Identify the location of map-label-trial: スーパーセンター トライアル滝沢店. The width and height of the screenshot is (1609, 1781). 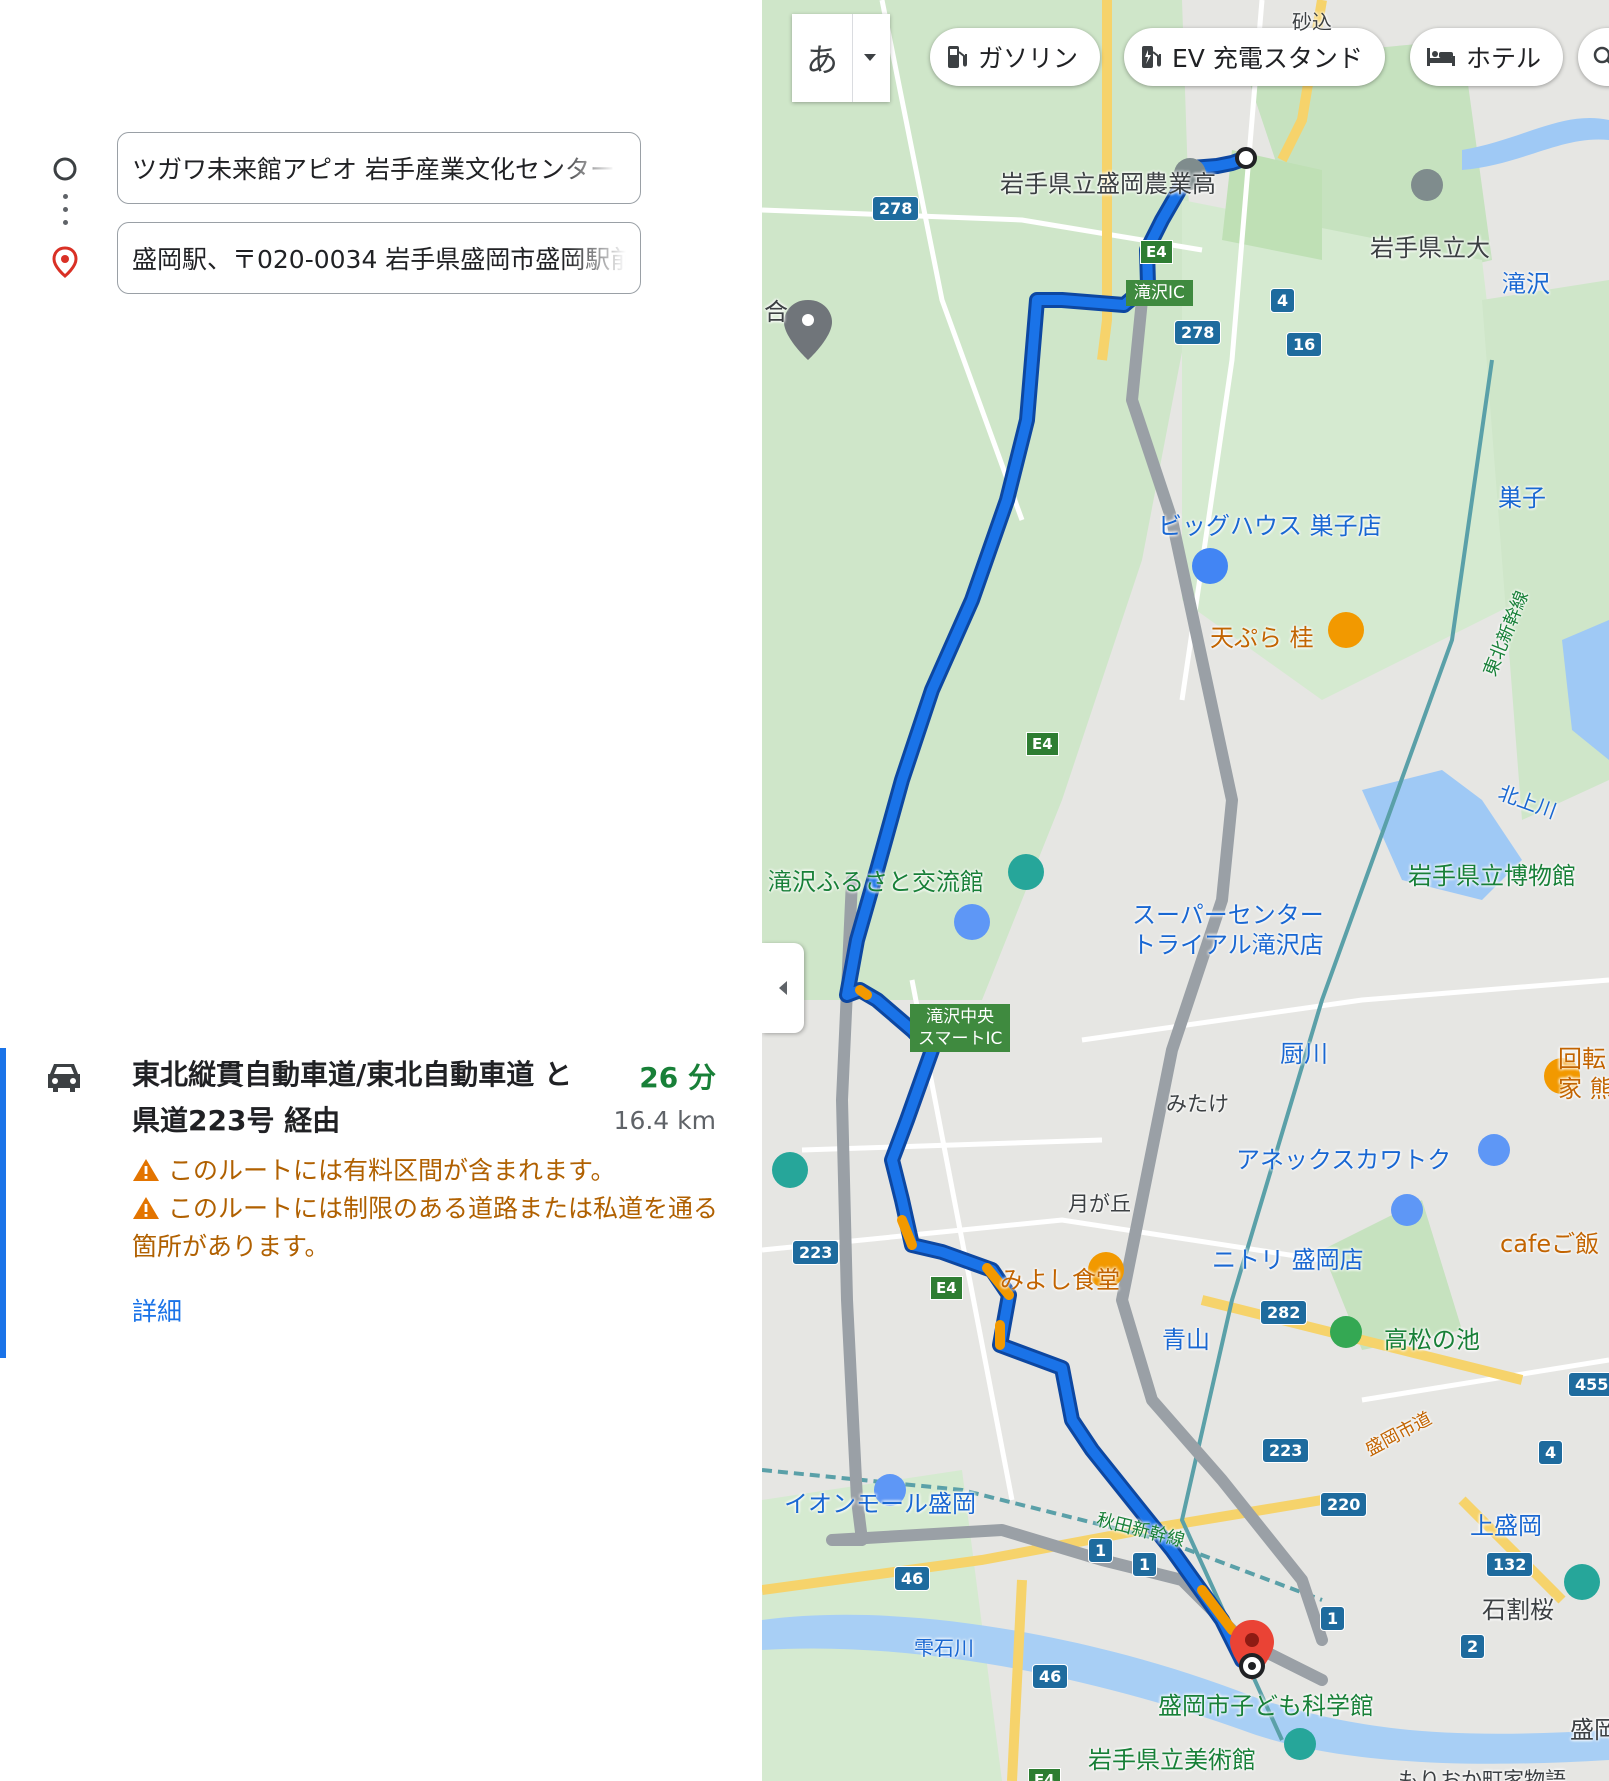
(1228, 930).